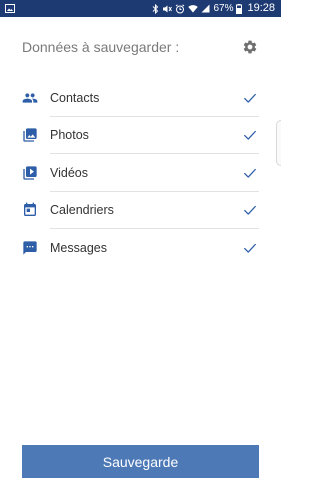  What do you see at coordinates (140, 98) in the screenshot?
I see `list-item-contacts: Contacts` at bounding box center [140, 98].